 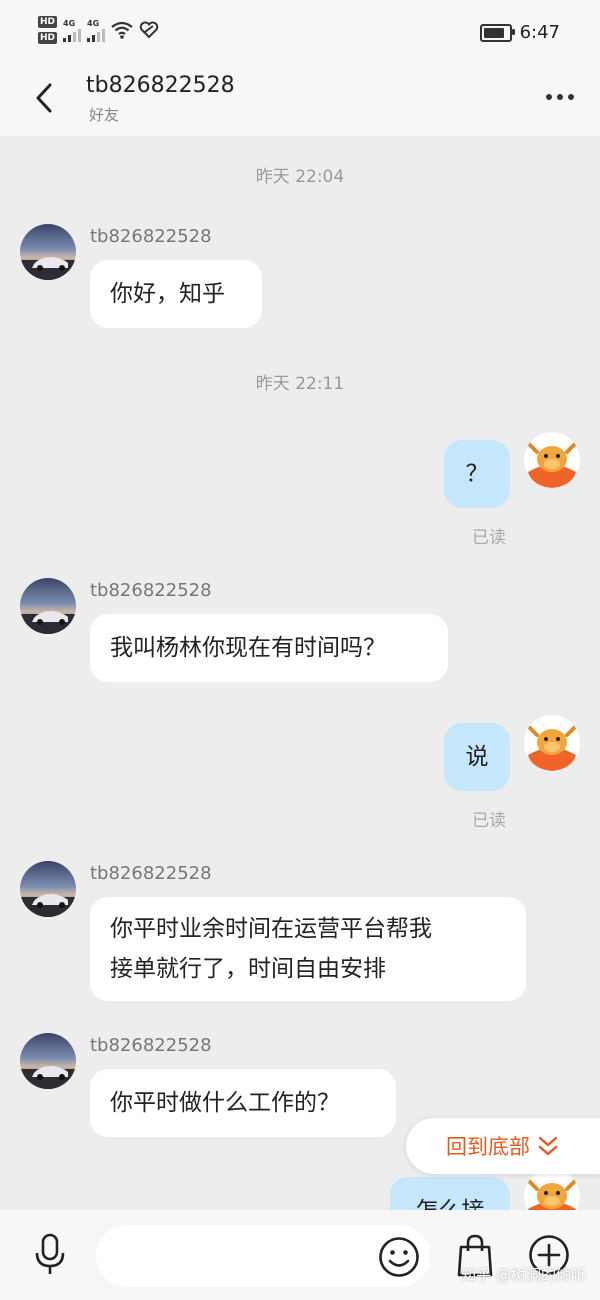 What do you see at coordinates (539, 32) in the screenshot?
I see `clock: 6:47` at bounding box center [539, 32].